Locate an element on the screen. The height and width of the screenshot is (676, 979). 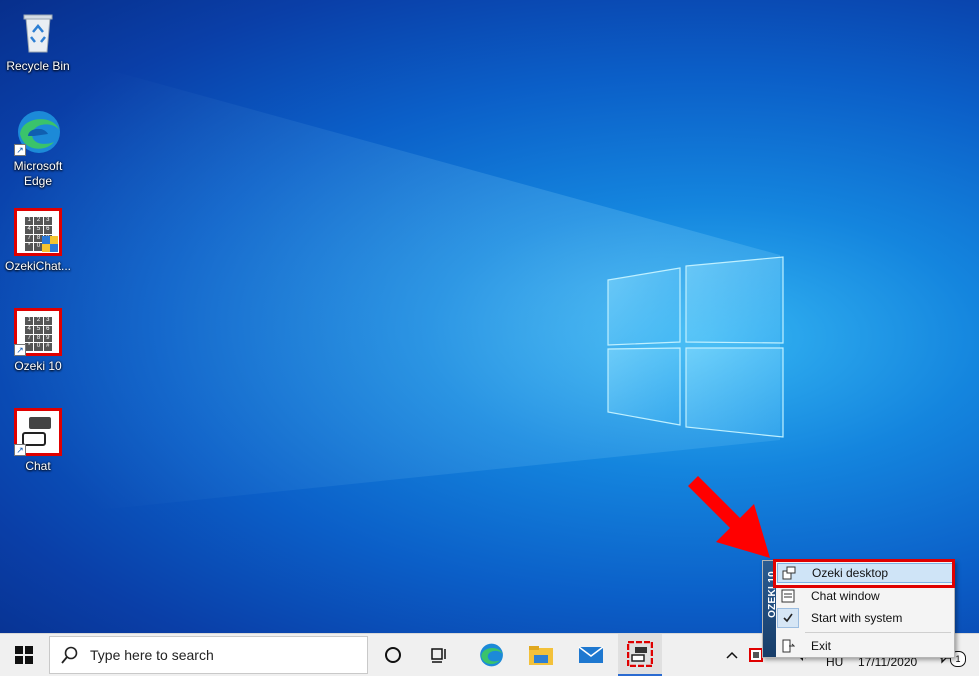
menu-item-start-with-system: Start with system is located at coordinates (865, 618).